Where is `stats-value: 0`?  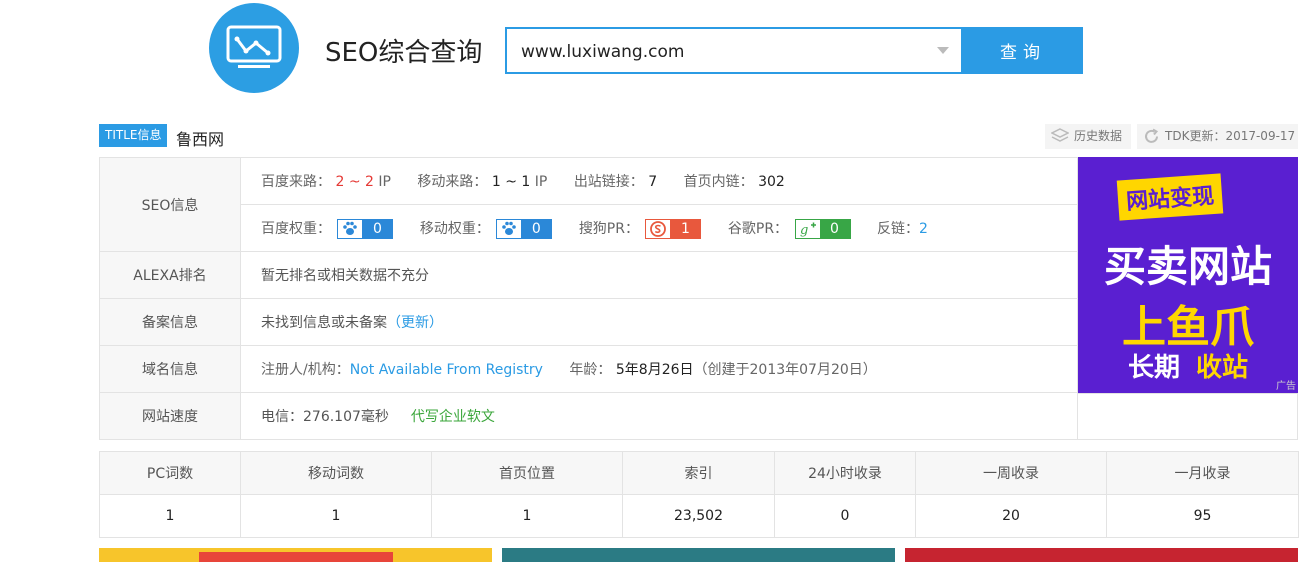
stats-value: 0 is located at coordinates (845, 516).